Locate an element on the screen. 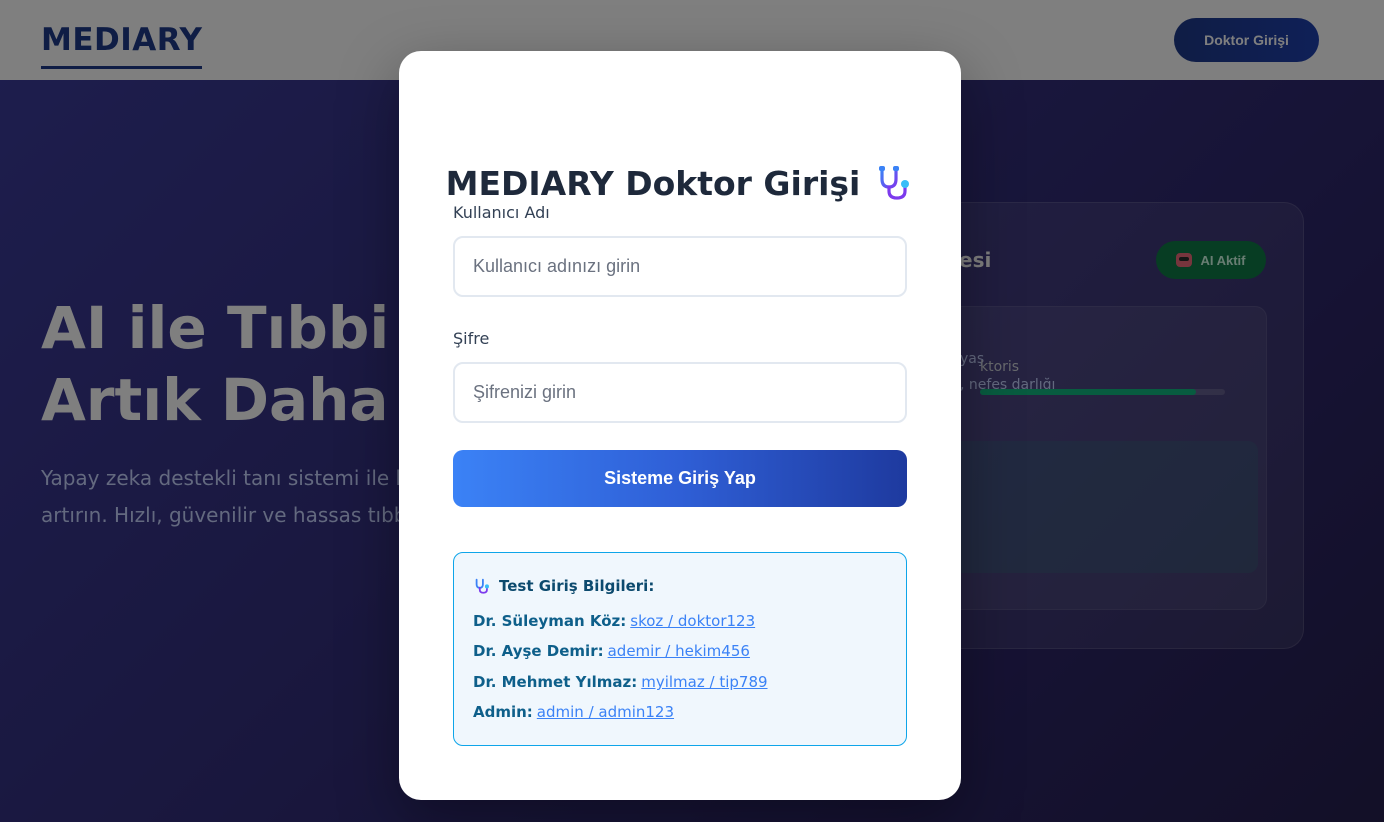 This screenshot has height=822, width=1384. credential-name: Dr. Mehmet Yılmaz: is located at coordinates (555, 682).